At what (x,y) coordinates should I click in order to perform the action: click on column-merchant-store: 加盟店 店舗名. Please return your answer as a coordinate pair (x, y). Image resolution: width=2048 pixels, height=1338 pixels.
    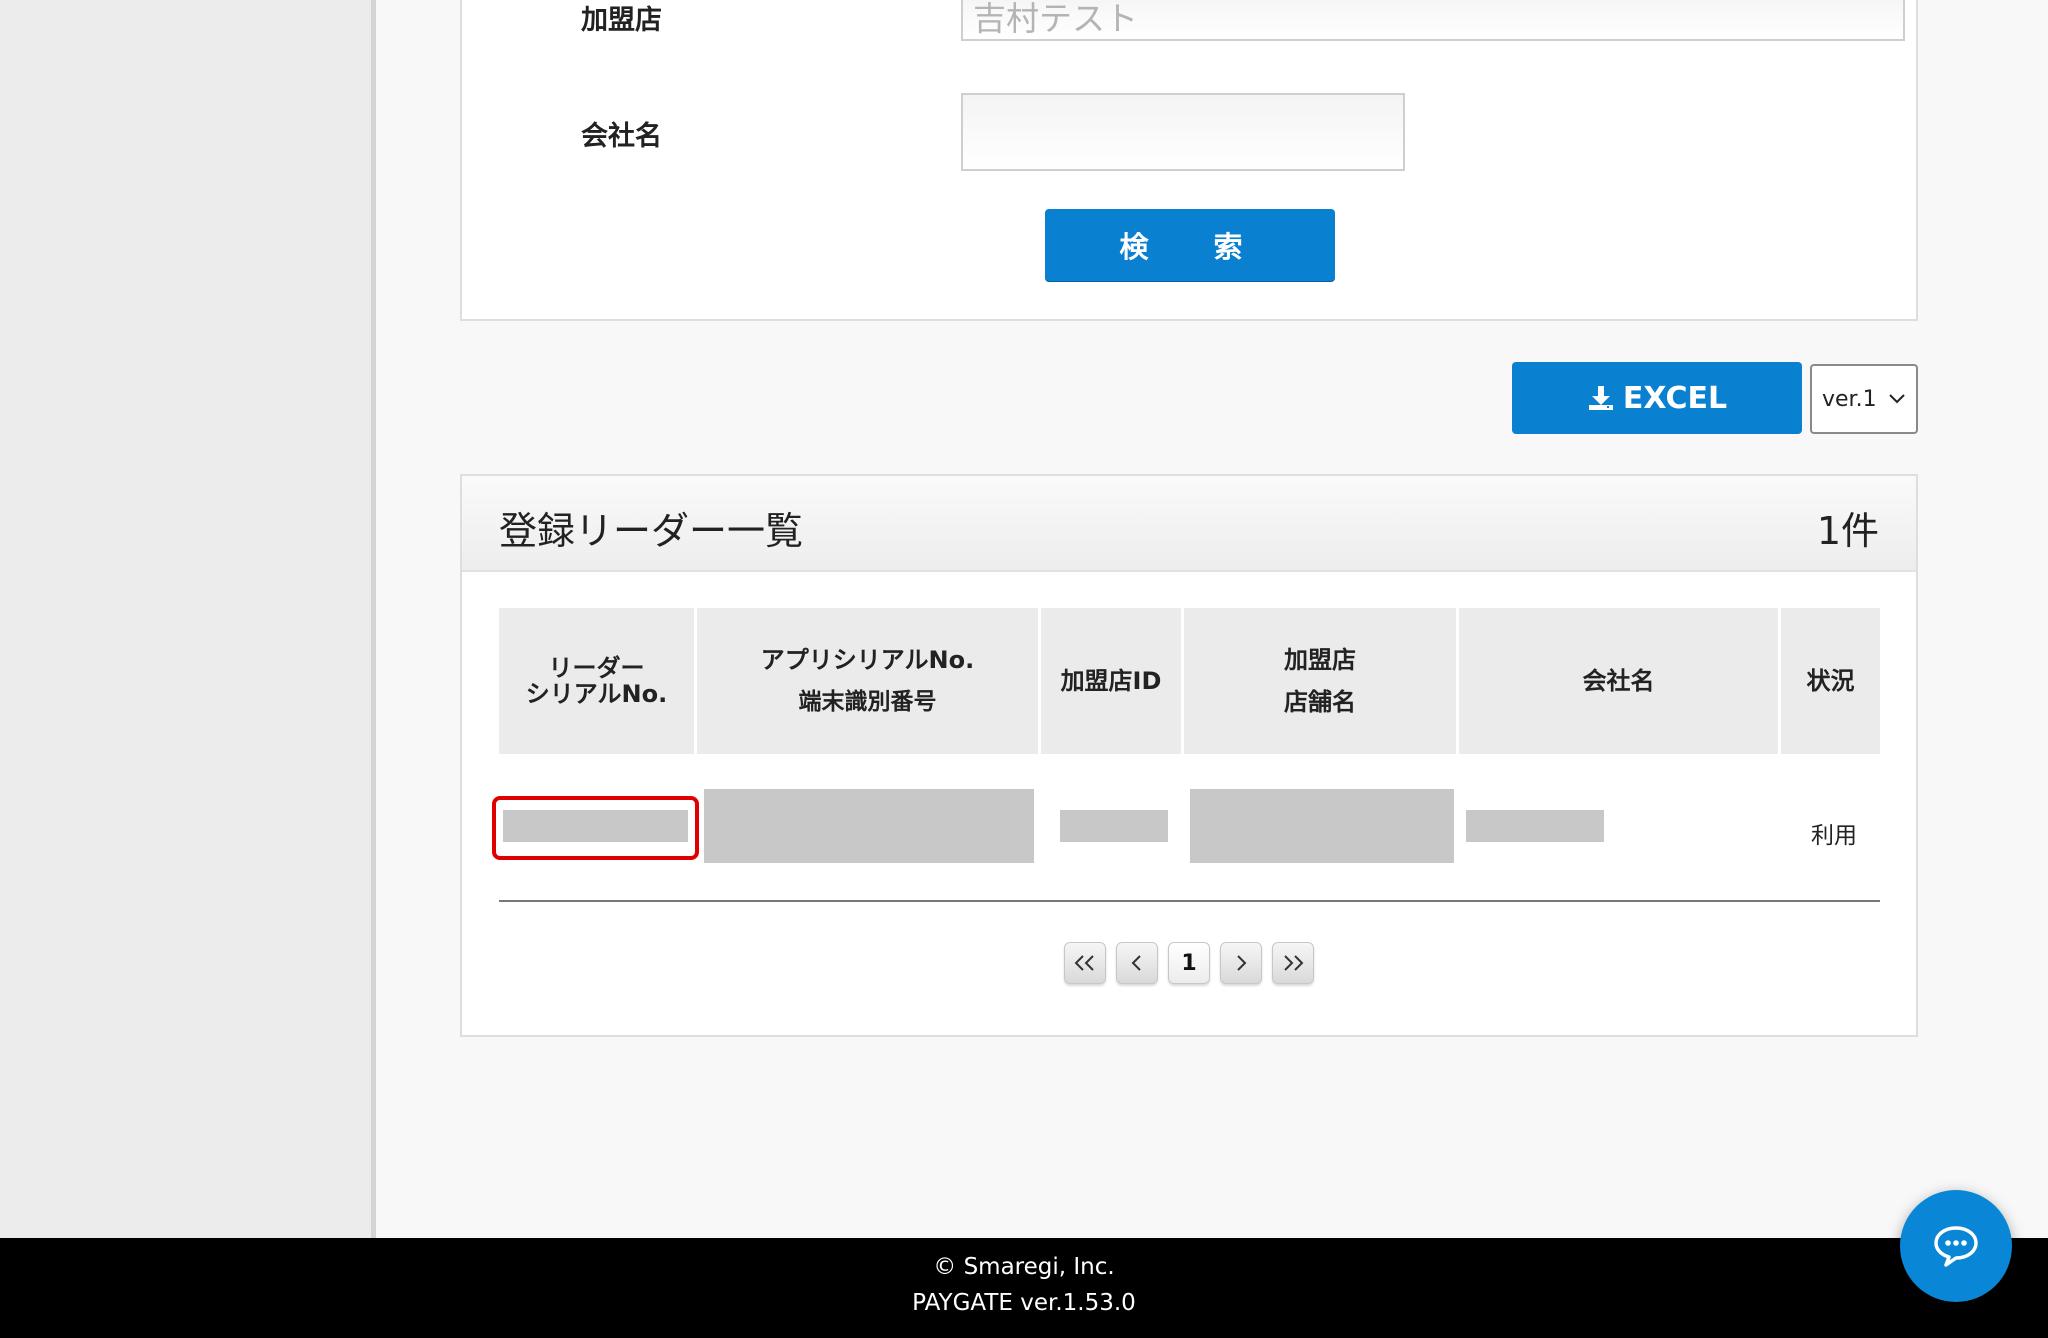
    Looking at the image, I should click on (1320, 681).